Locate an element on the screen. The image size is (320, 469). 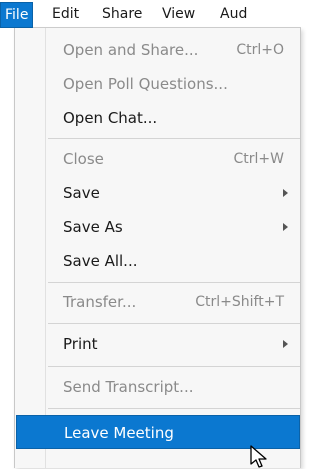
menu-view-label: View is located at coordinates (179, 14).